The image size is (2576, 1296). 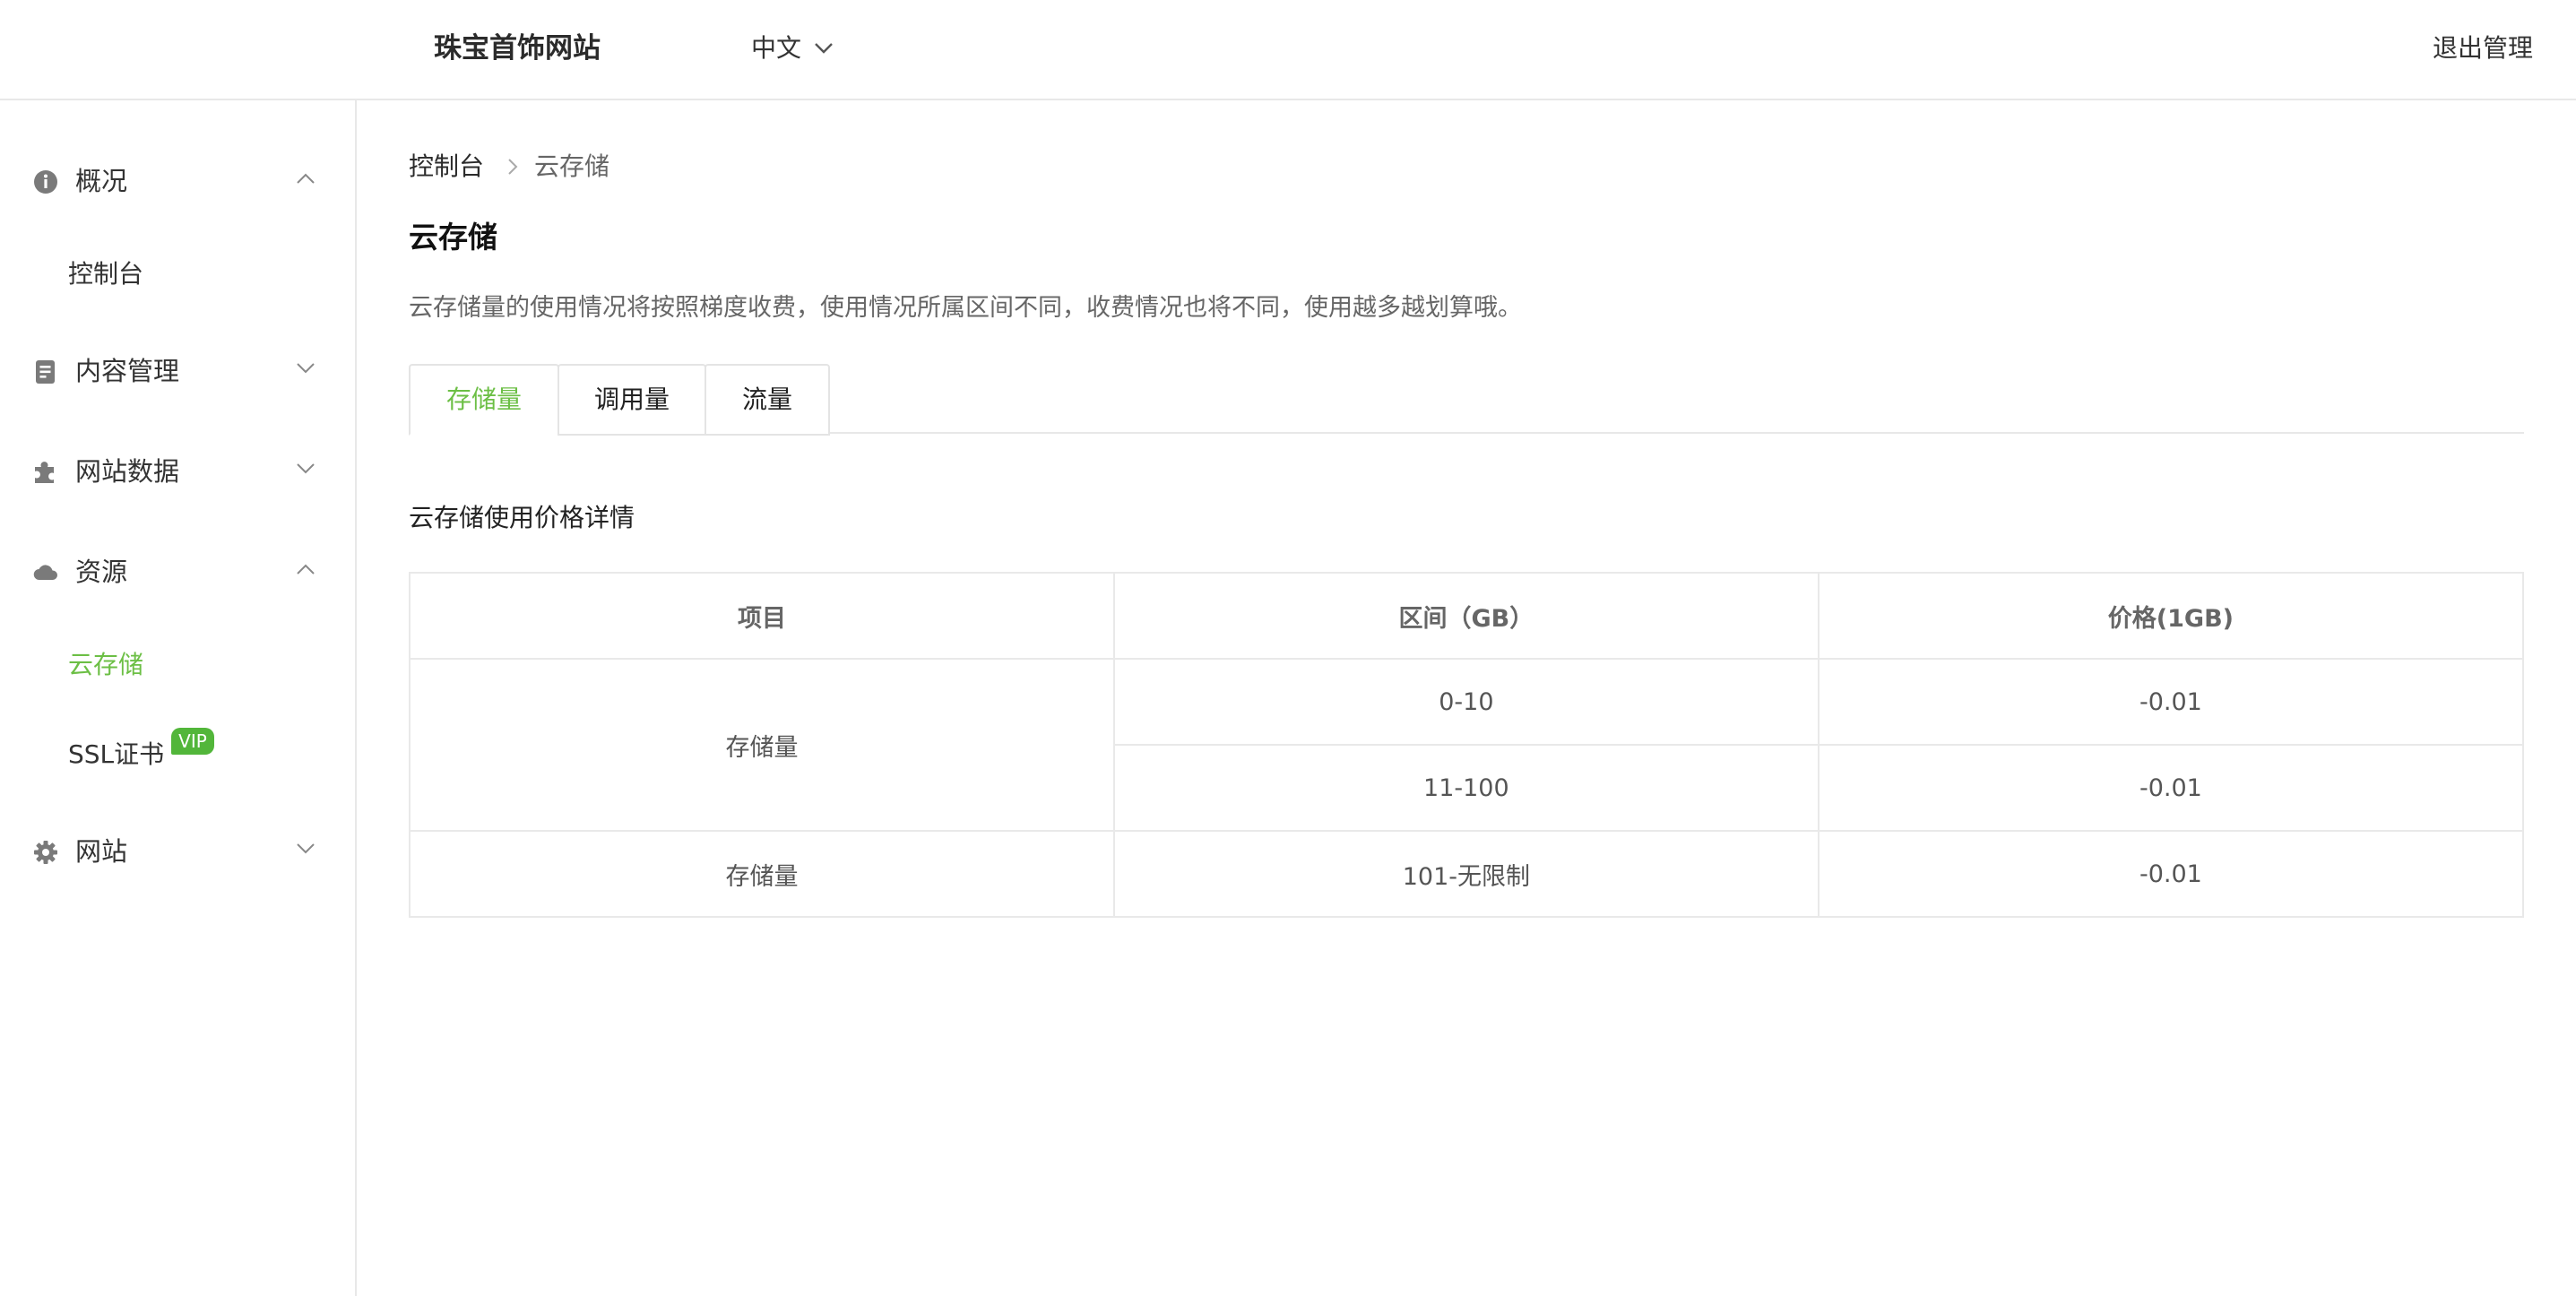 What do you see at coordinates (484, 400) in the screenshot?
I see `tab-storage: 存储量` at bounding box center [484, 400].